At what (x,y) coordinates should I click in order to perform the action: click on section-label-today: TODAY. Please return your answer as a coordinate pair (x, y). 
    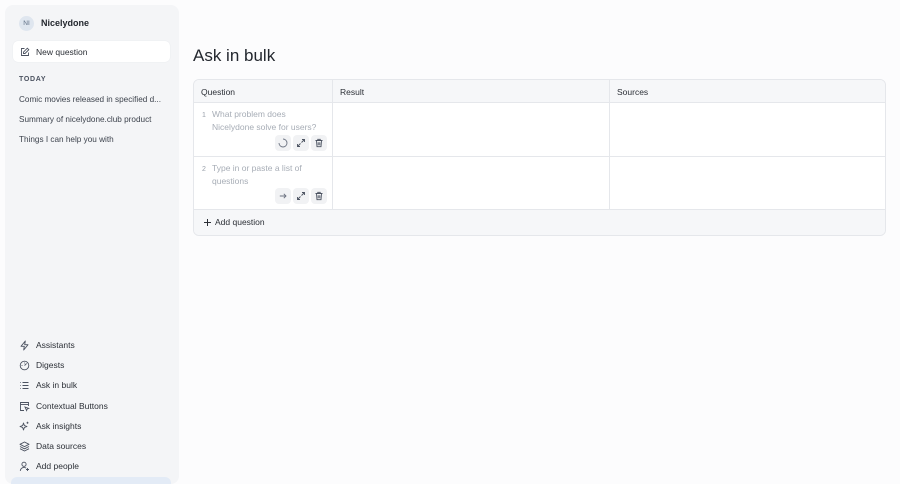
    Looking at the image, I should click on (33, 79).